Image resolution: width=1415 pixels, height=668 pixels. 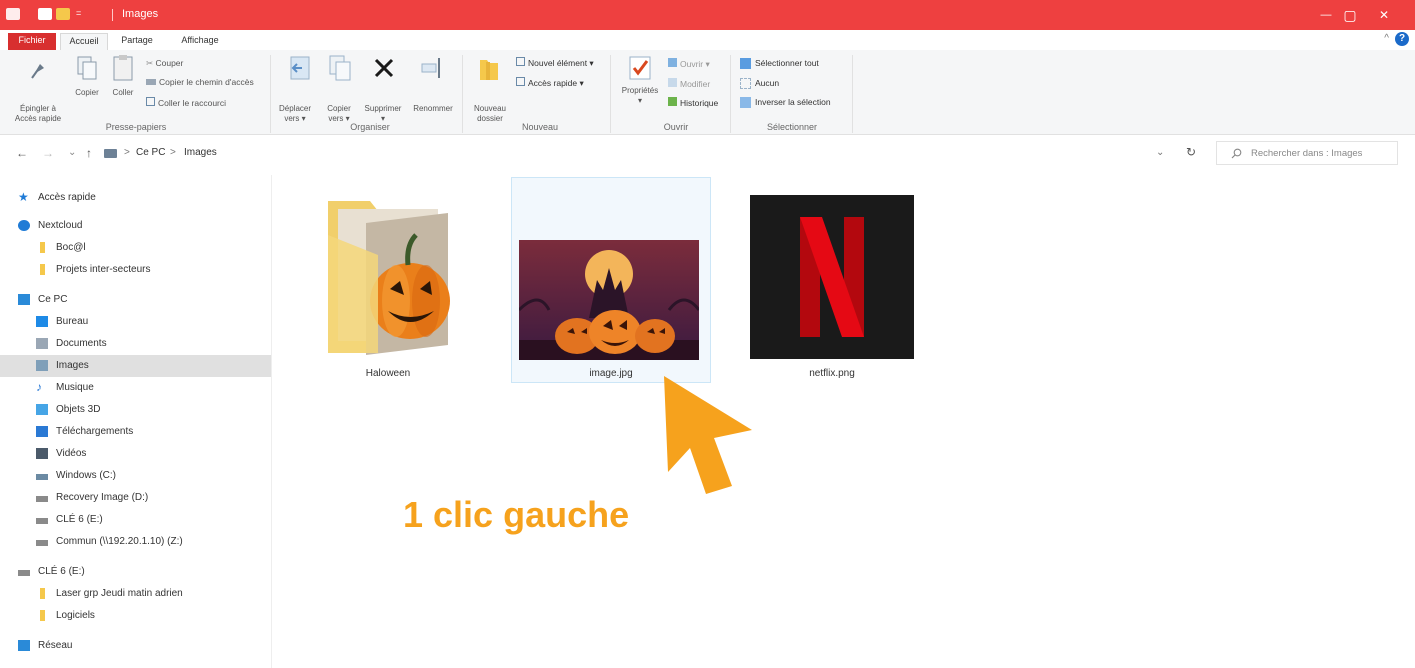 I want to click on search-input: Rechercher dans : Images, so click(x=1306, y=153).